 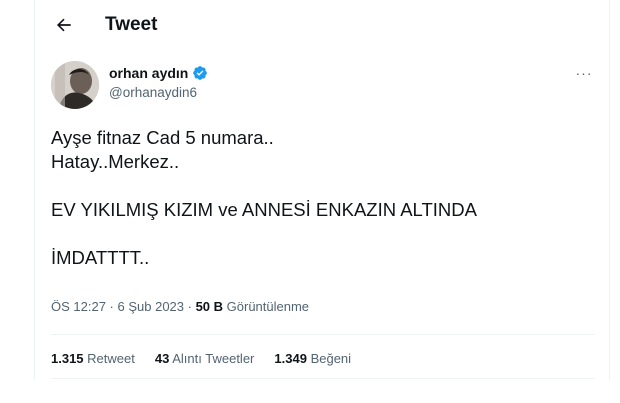 I want to click on tweet-author: orhan aydın @orhanaydin6 ···, so click(x=322, y=86).